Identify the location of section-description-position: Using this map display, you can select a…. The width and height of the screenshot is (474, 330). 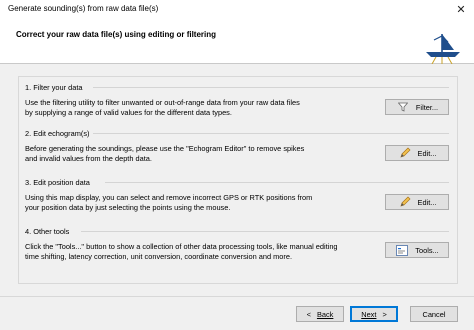
(190, 203).